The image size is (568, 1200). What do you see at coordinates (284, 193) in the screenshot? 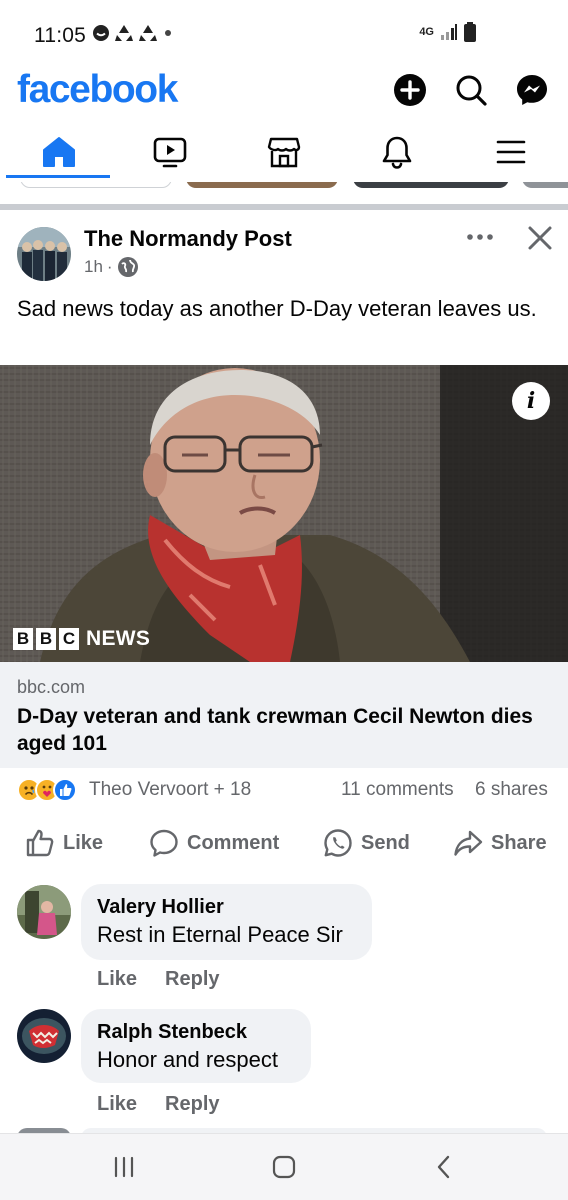
I see `stories-strip` at bounding box center [284, 193].